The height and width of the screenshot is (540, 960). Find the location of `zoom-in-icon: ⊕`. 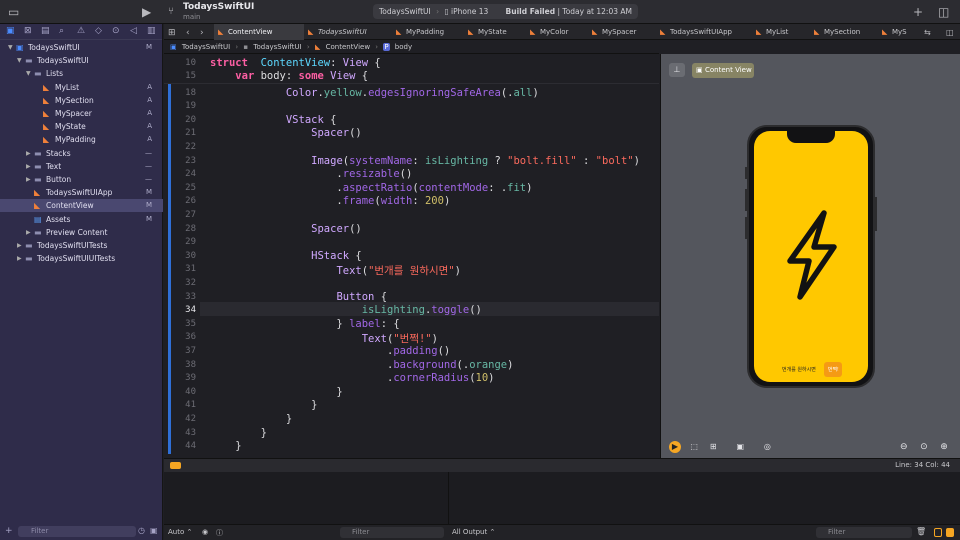

zoom-in-icon: ⊕ is located at coordinates (944, 447).